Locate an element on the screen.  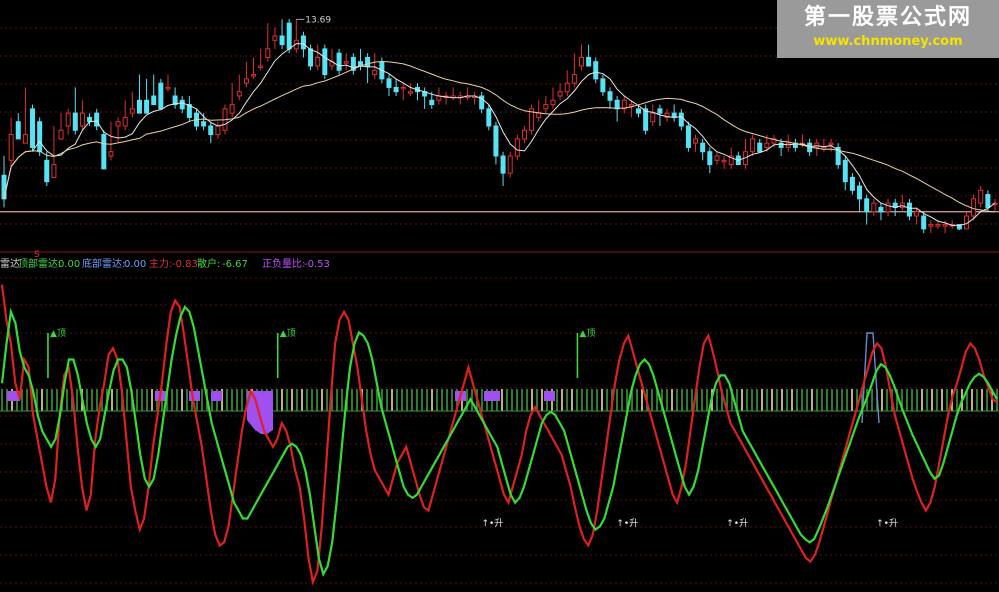
bottom-radar-value: 0.00 is located at coordinates (135, 264).